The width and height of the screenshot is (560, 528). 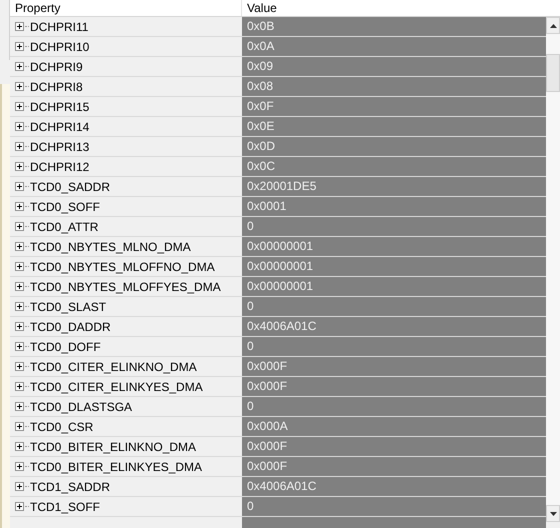 I want to click on property-name: TCD0_SADDR, so click(x=70, y=187).